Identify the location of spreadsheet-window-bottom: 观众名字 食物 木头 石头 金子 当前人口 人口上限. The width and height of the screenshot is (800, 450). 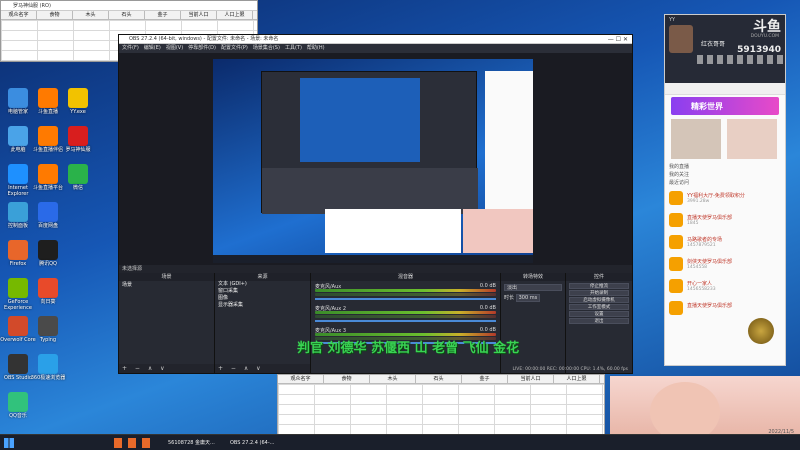
(441, 405).